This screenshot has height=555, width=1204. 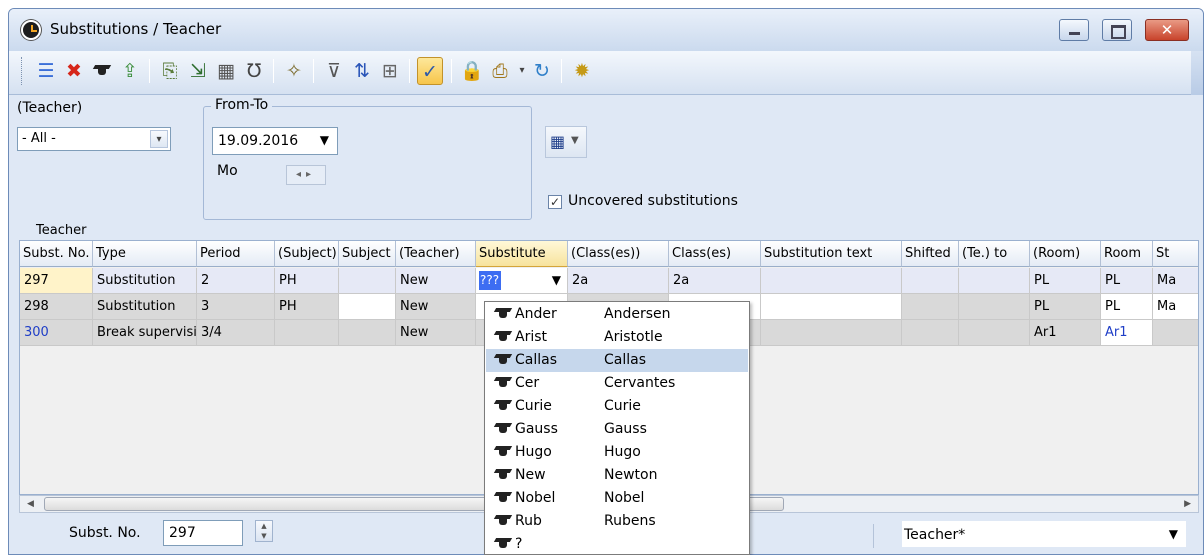 I want to click on list-item: Nobel Nobel, so click(x=617, y=498).